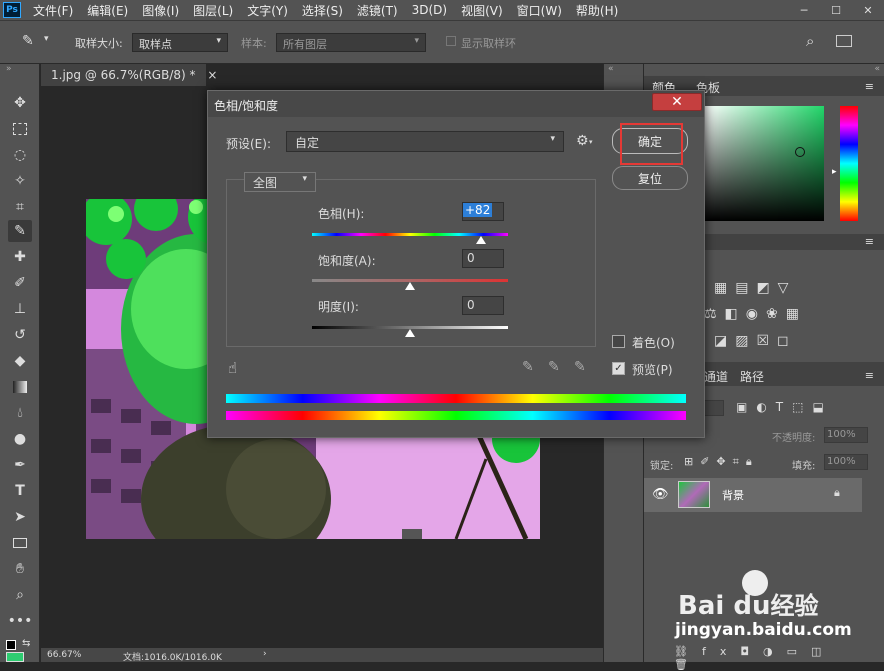 The width and height of the screenshot is (884, 671). What do you see at coordinates (429, 10) in the screenshot?
I see `menu-3d: 3D(D)` at bounding box center [429, 10].